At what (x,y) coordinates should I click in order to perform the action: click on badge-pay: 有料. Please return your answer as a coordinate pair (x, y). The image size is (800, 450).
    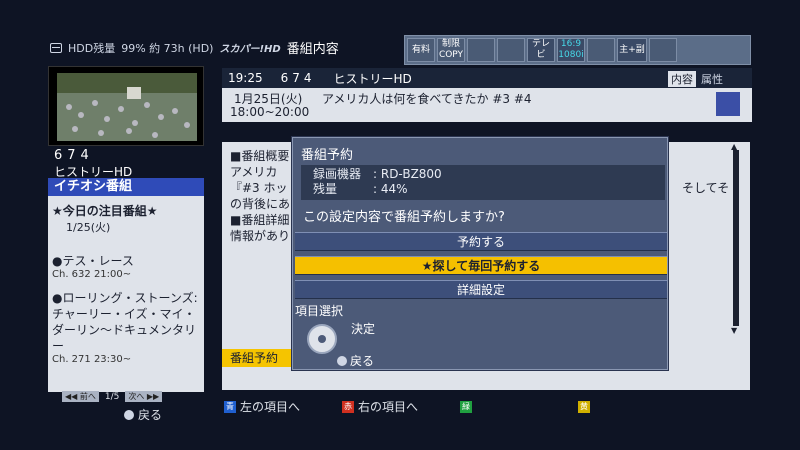
    Looking at the image, I should click on (421, 50).